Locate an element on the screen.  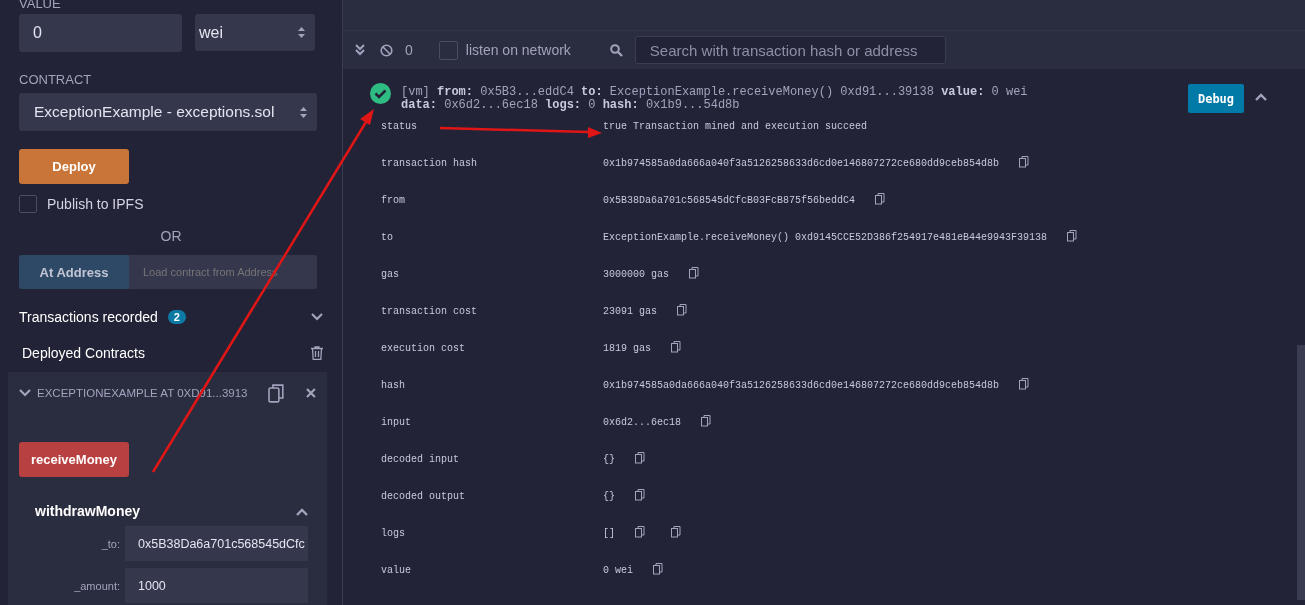
function-title: withdrawMoney is located at coordinates (87, 511).